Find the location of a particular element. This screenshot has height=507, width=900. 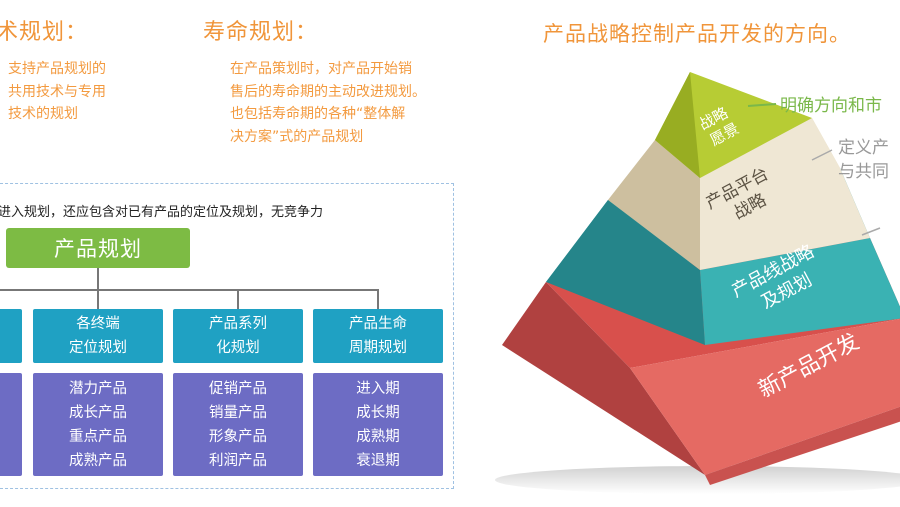

annotation-gray-line: 定义产 is located at coordinates (863, 148).